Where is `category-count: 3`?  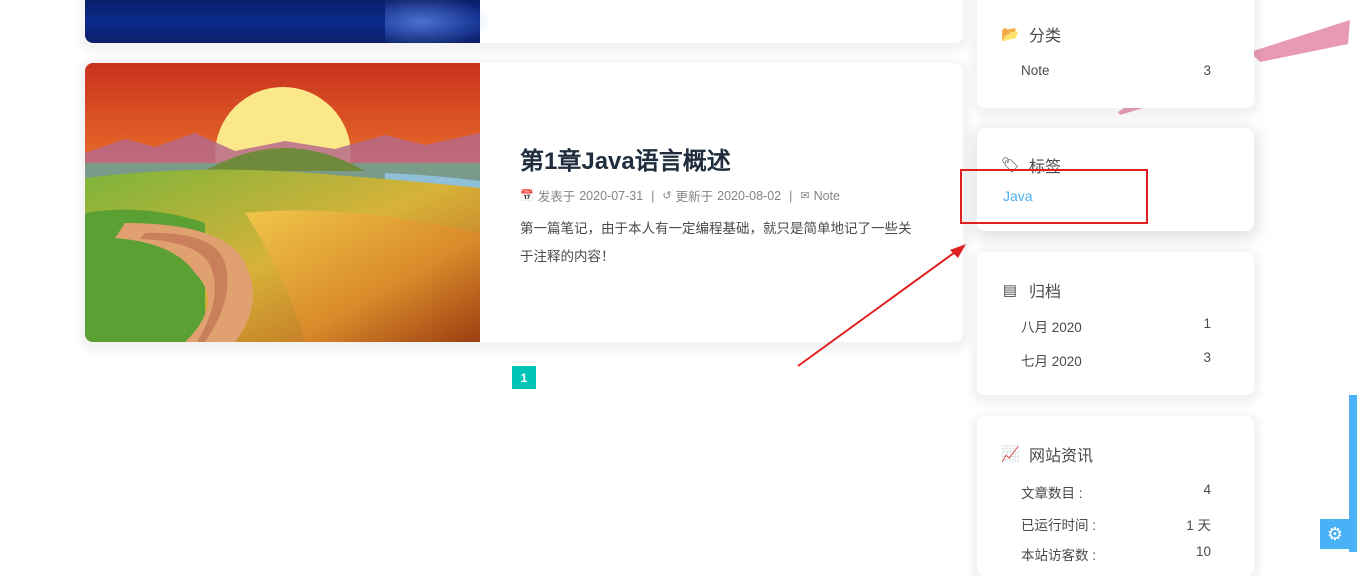
category-count: 3 is located at coordinates (1207, 70).